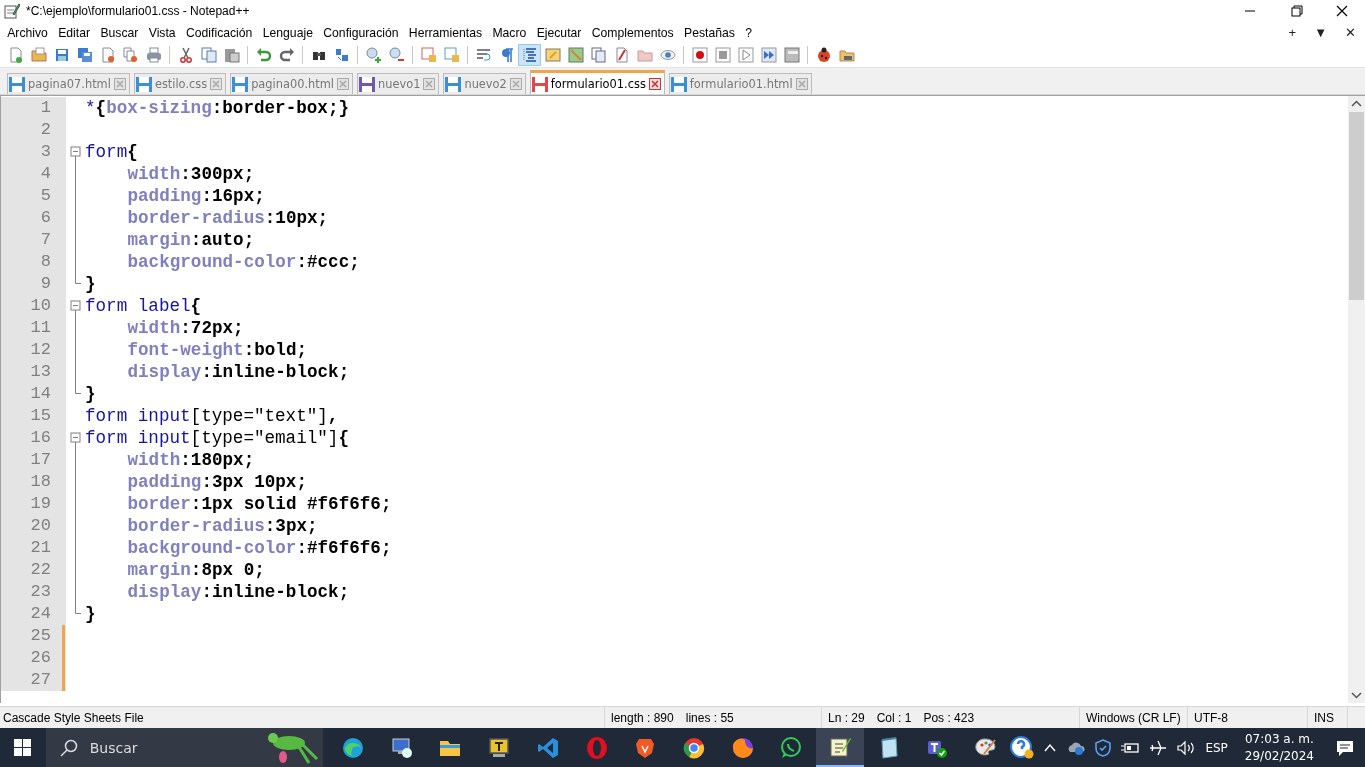  What do you see at coordinates (709, 717) in the screenshot?
I see `status-text: lines : 55` at bounding box center [709, 717].